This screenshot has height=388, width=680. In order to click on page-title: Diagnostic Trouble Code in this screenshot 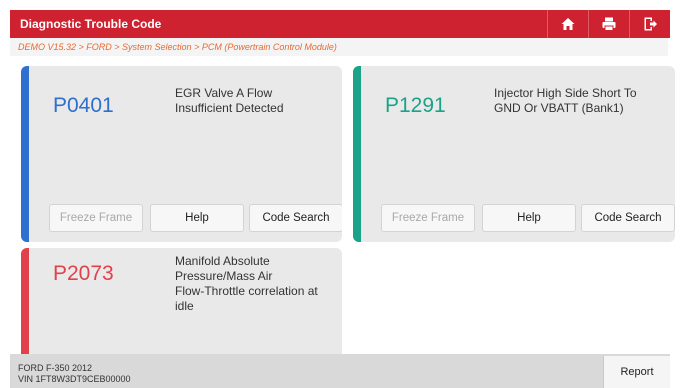, I will do `click(91, 24)`.